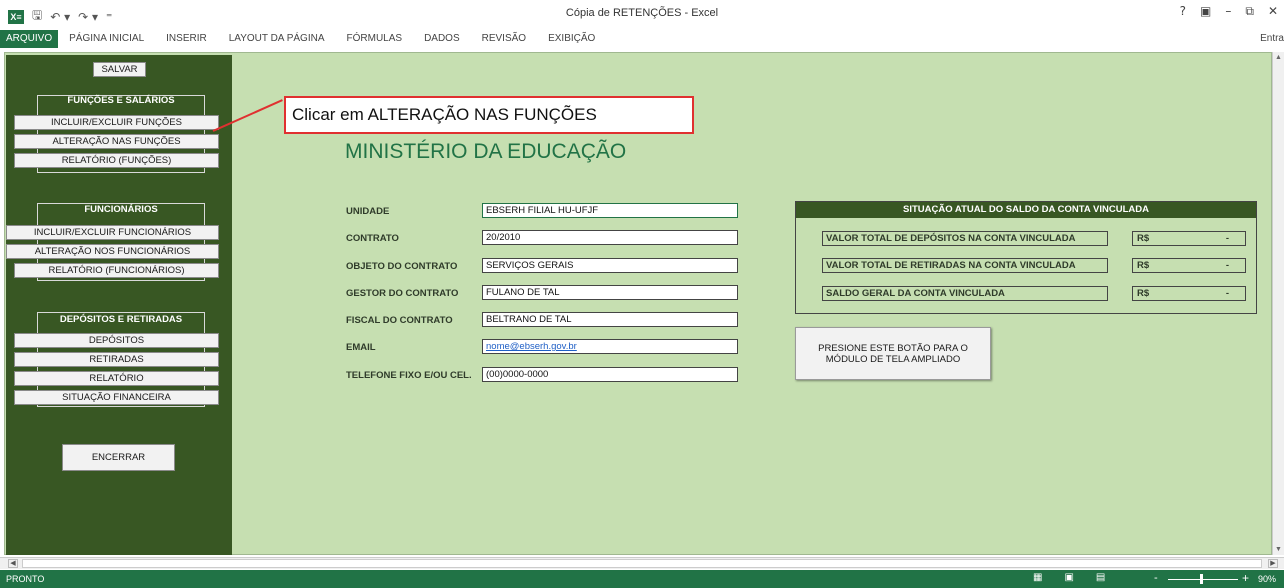 The height and width of the screenshot is (588, 1284). I want to click on label-fiscal-contrato: FISCAL DO CONTRATO, so click(399, 320).